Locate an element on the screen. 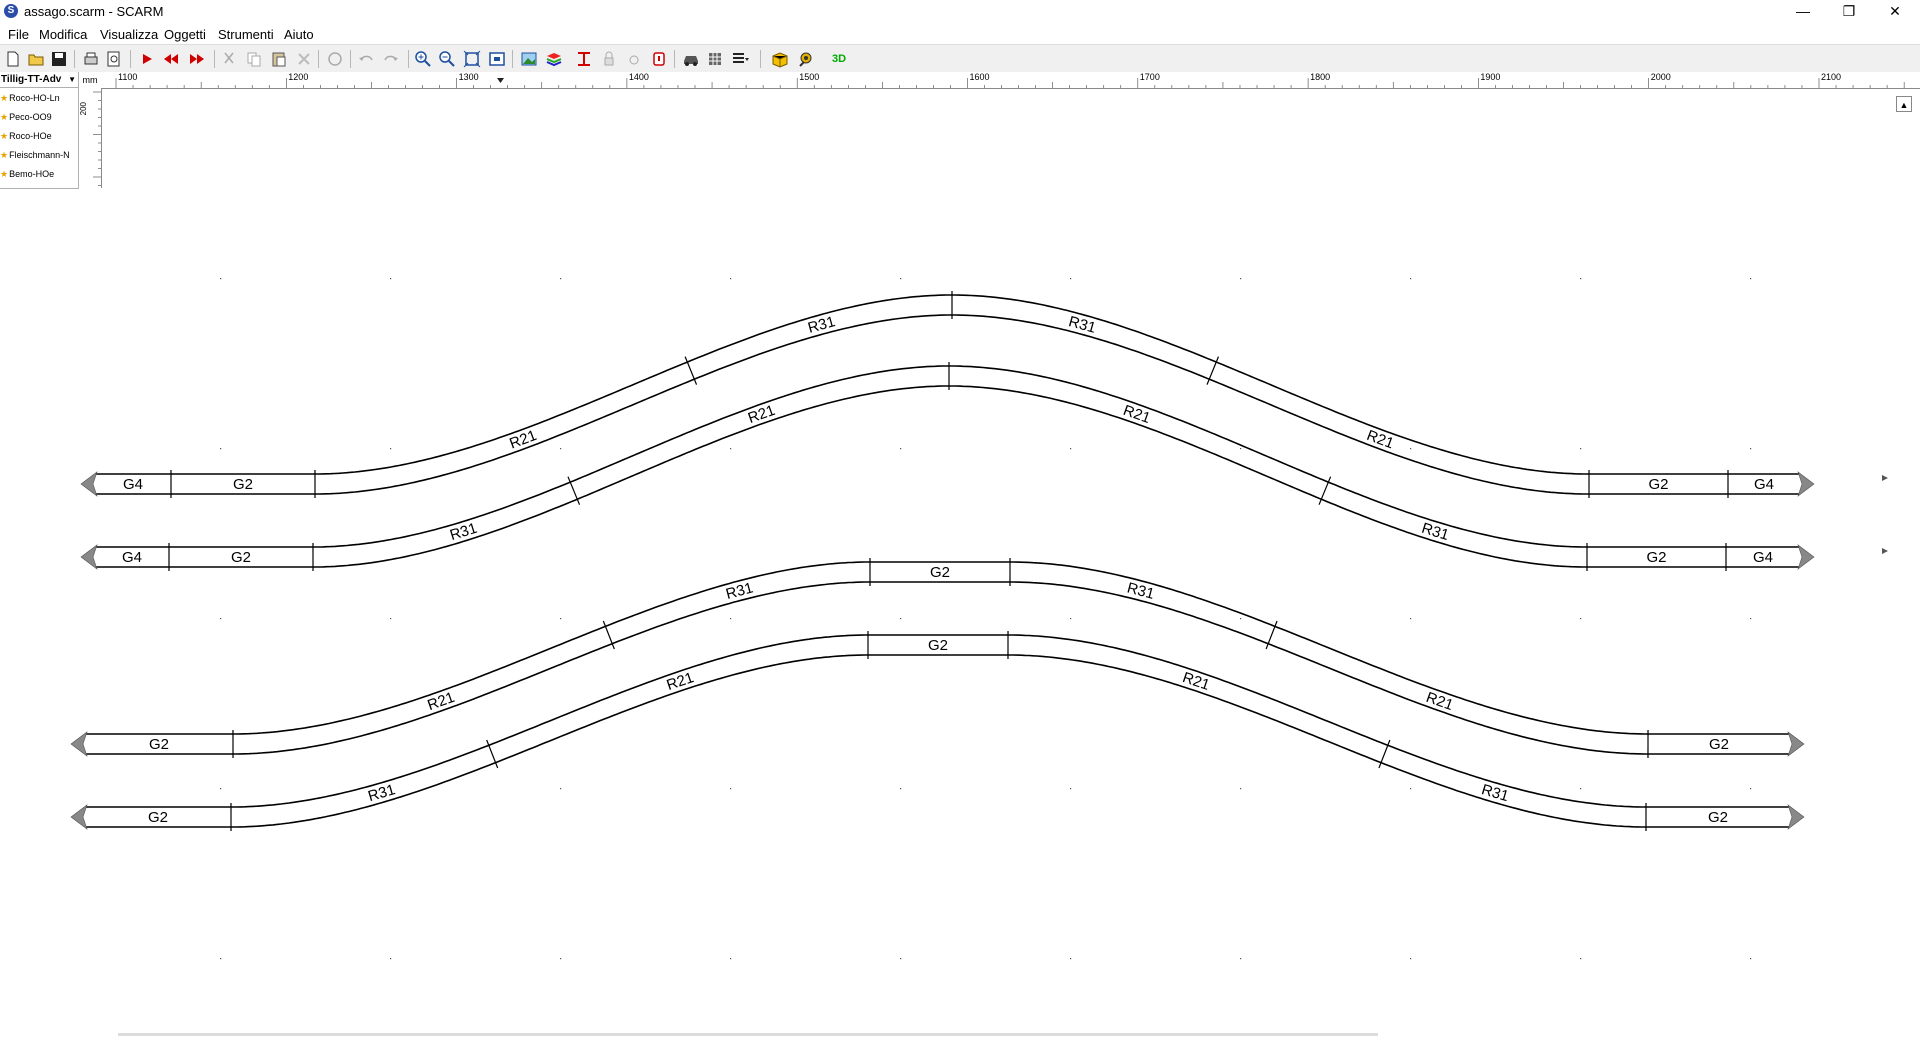 Image resolution: width=1920 pixels, height=1043 pixels. horizontal-scrollbar is located at coordinates (748, 1034).